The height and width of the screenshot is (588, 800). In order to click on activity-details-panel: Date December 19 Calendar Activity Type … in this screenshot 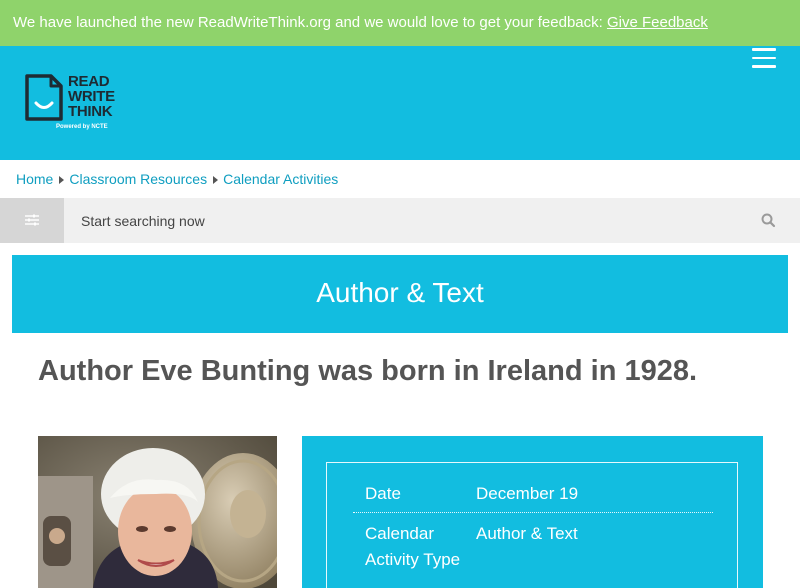, I will do `click(532, 512)`.